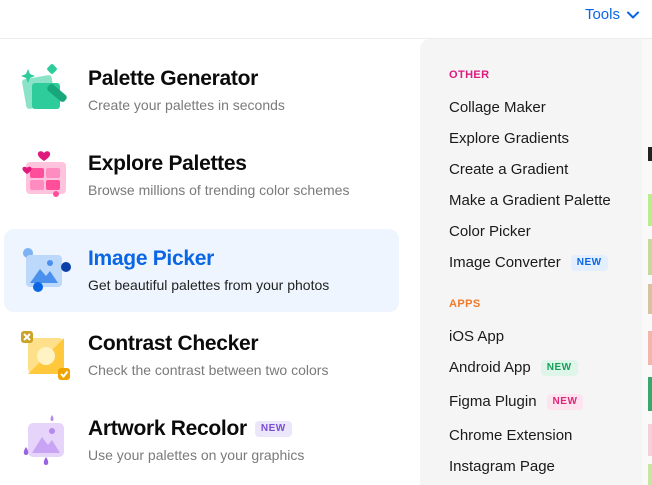  Describe the element at coordinates (602, 14) in the screenshot. I see `tools-label: Tools` at that location.